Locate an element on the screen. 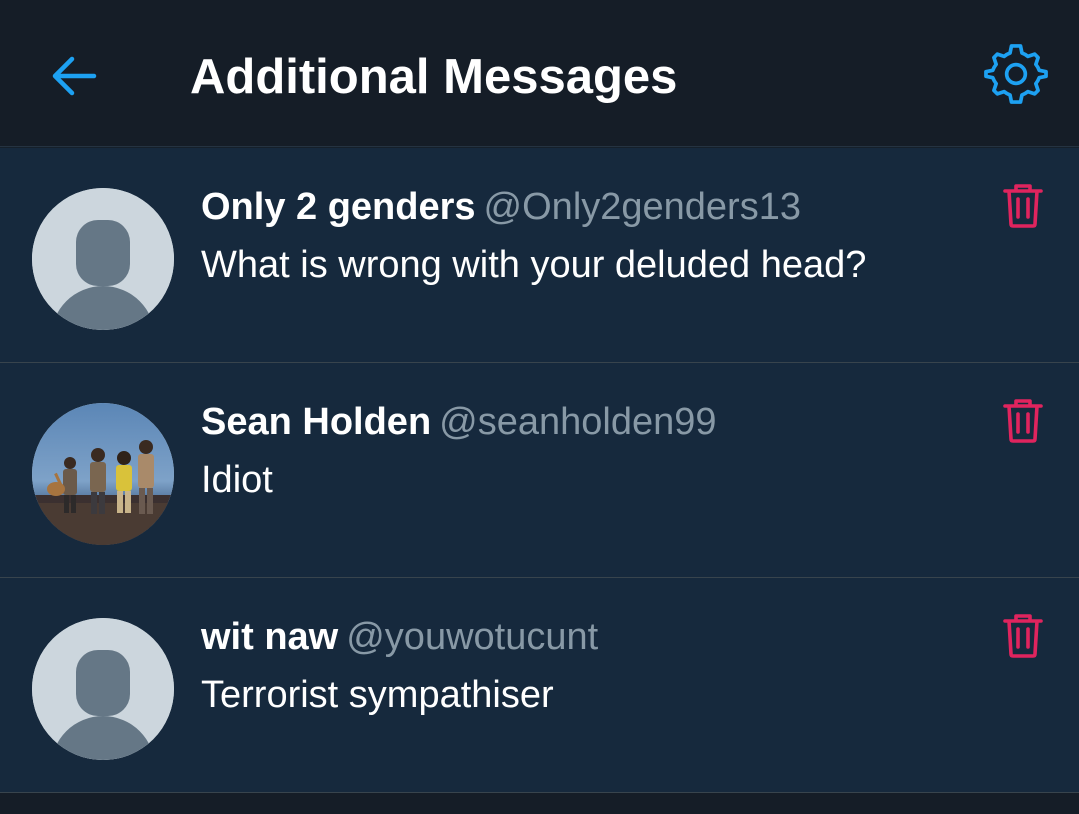 This screenshot has height=814, width=1079. message-header: Sean Holden @seanholden99 is located at coordinates (459, 422).